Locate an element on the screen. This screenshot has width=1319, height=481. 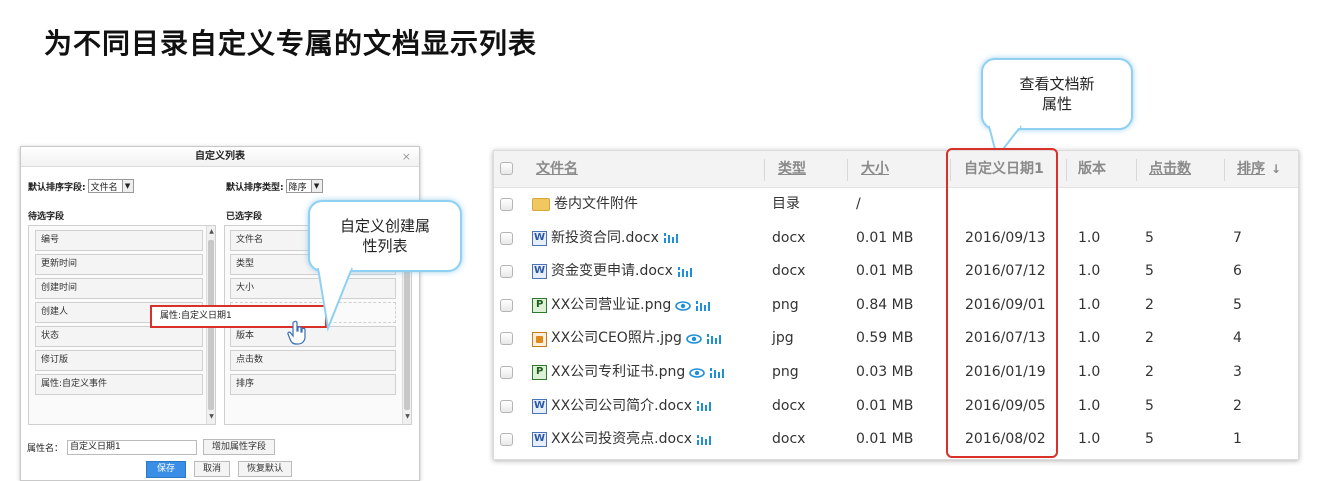
column-header-custom-date: 自定义日期1 is located at coordinates (1004, 169).